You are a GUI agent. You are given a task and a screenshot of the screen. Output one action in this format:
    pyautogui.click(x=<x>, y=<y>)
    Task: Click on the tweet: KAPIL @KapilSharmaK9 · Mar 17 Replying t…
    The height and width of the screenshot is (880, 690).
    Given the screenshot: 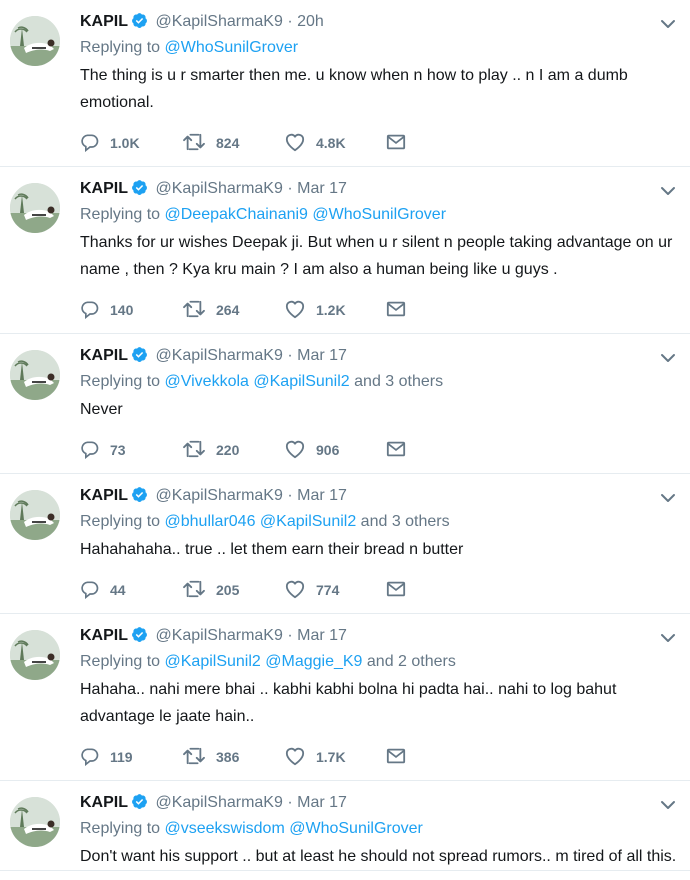 What is the action you would take?
    pyautogui.click(x=345, y=826)
    